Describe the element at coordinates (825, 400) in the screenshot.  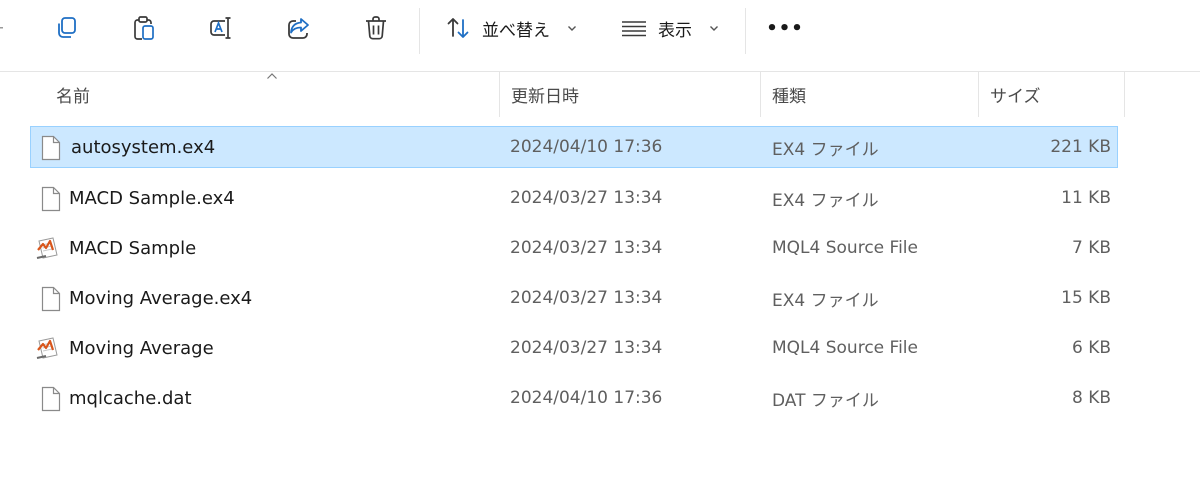
I see `file-type: DAT ファイル` at that location.